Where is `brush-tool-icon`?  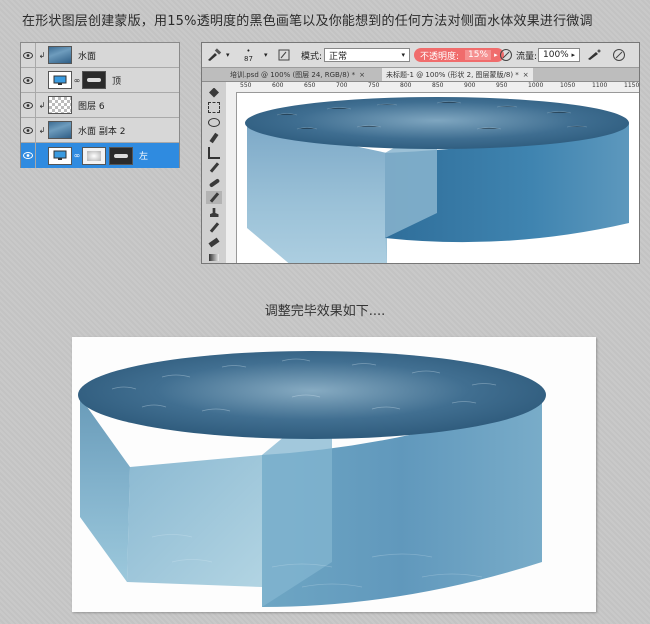 brush-tool-icon is located at coordinates (214, 197).